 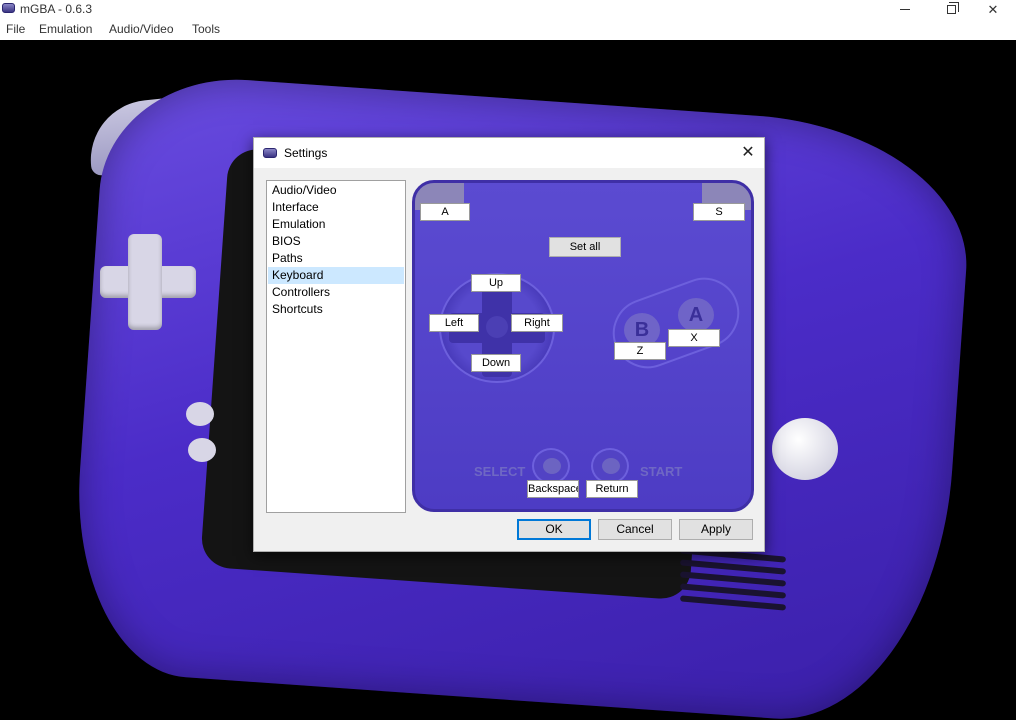 What do you see at coordinates (537, 323) in the screenshot?
I see `key-right-field: Right` at bounding box center [537, 323].